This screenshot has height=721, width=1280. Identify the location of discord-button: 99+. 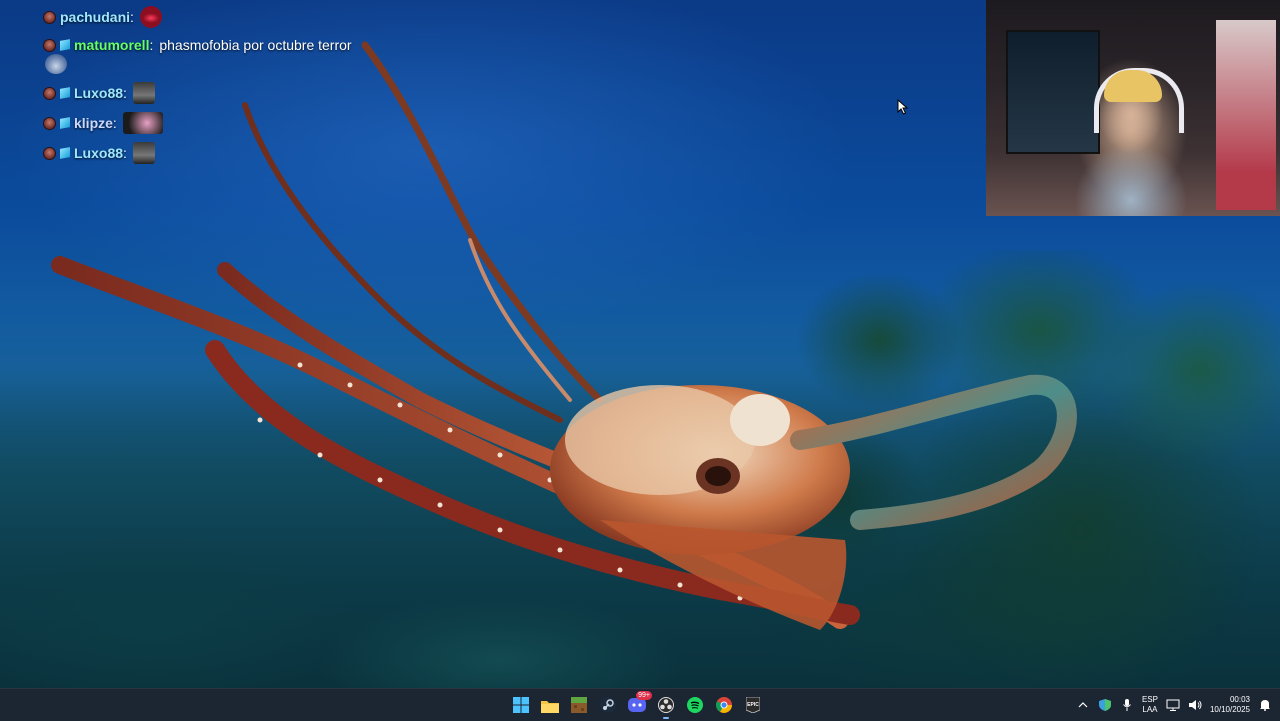
(639, 704).